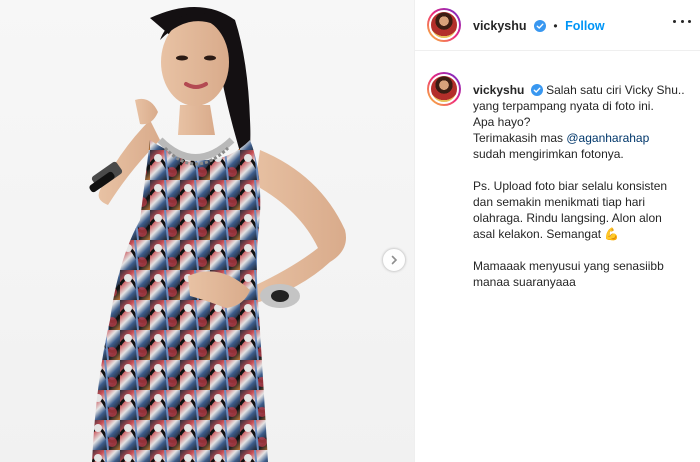  Describe the element at coordinates (615, 90) in the screenshot. I see `caption-line: Salah satu ciri Vicky Shu..` at that location.